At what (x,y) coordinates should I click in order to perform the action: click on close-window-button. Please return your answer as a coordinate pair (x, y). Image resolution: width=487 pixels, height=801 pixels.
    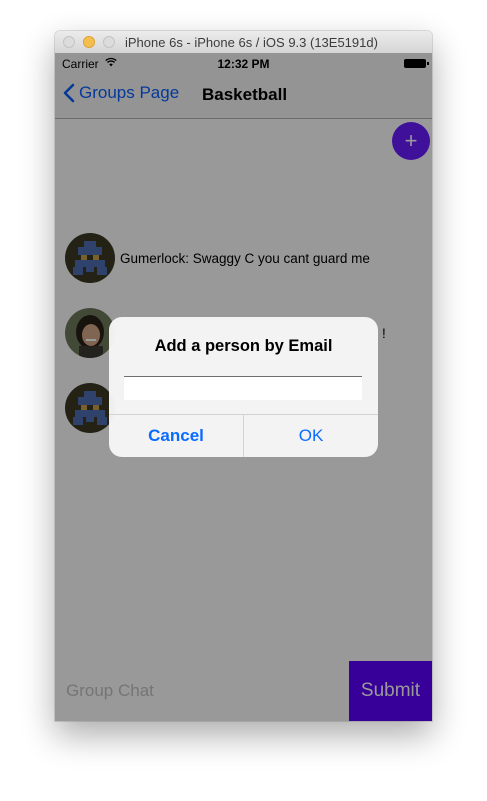
    Looking at the image, I should click on (69, 42).